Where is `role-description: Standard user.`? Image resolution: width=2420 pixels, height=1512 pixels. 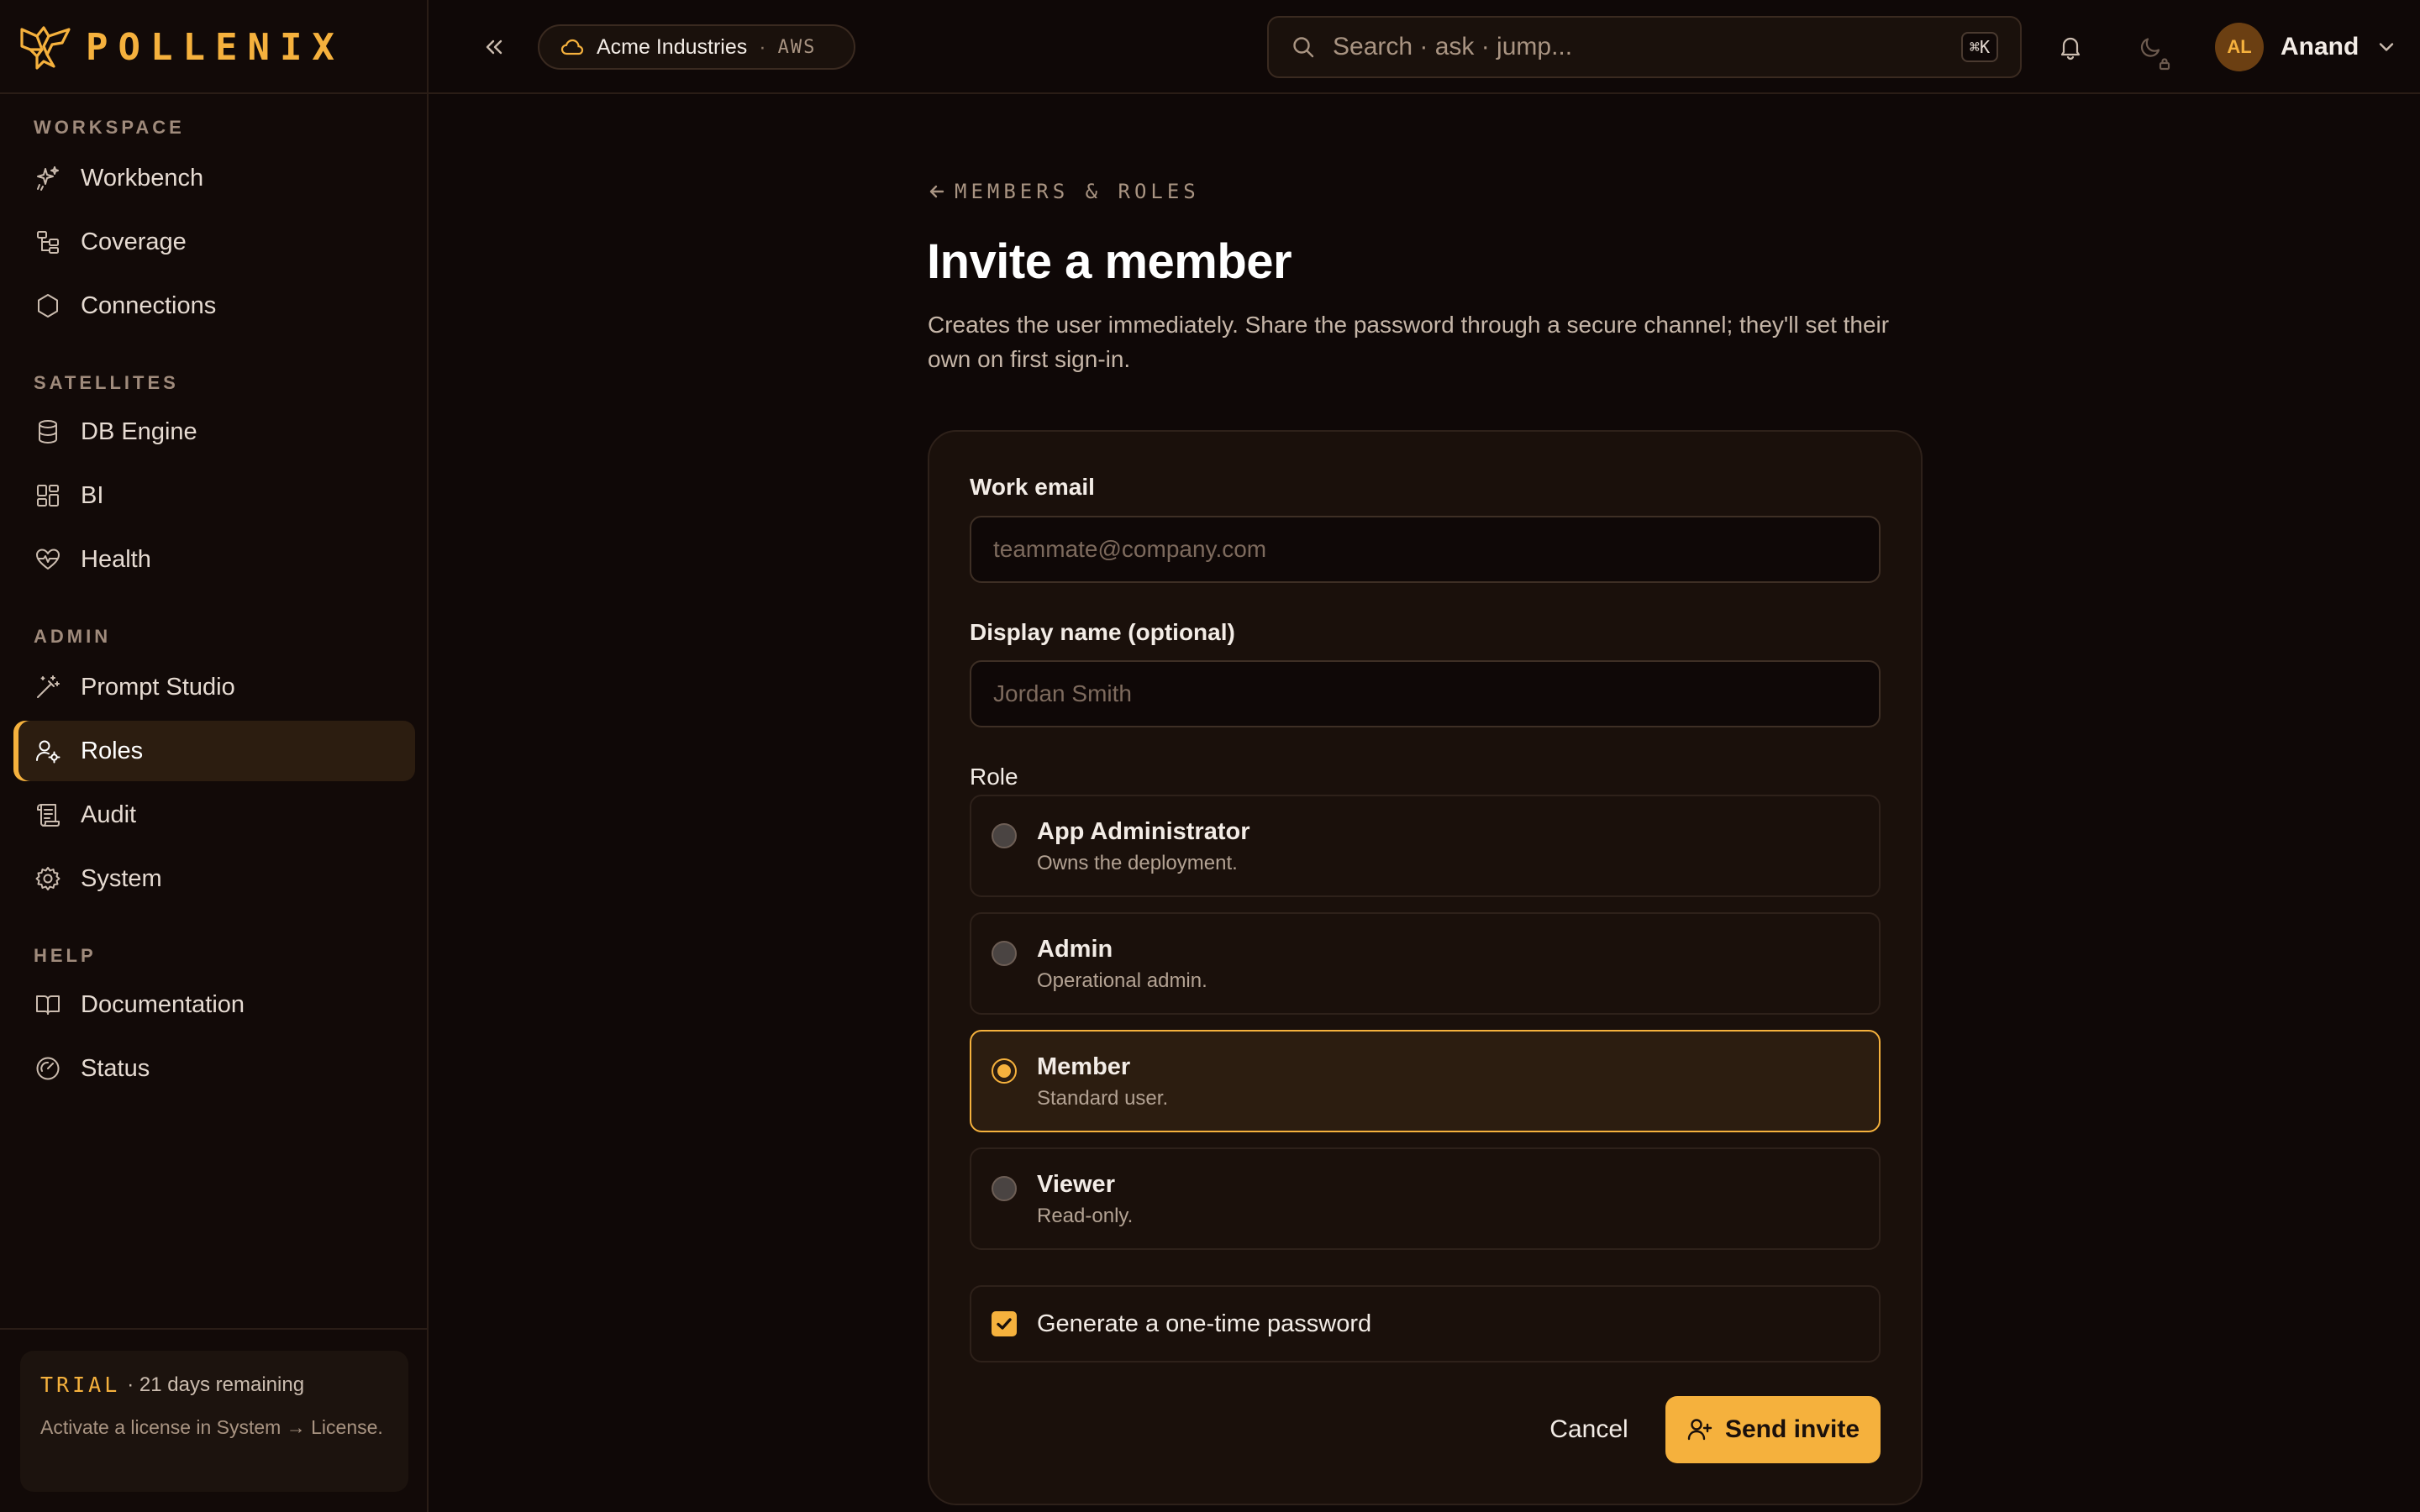
role-description: Standard user. is located at coordinates (1103, 1098).